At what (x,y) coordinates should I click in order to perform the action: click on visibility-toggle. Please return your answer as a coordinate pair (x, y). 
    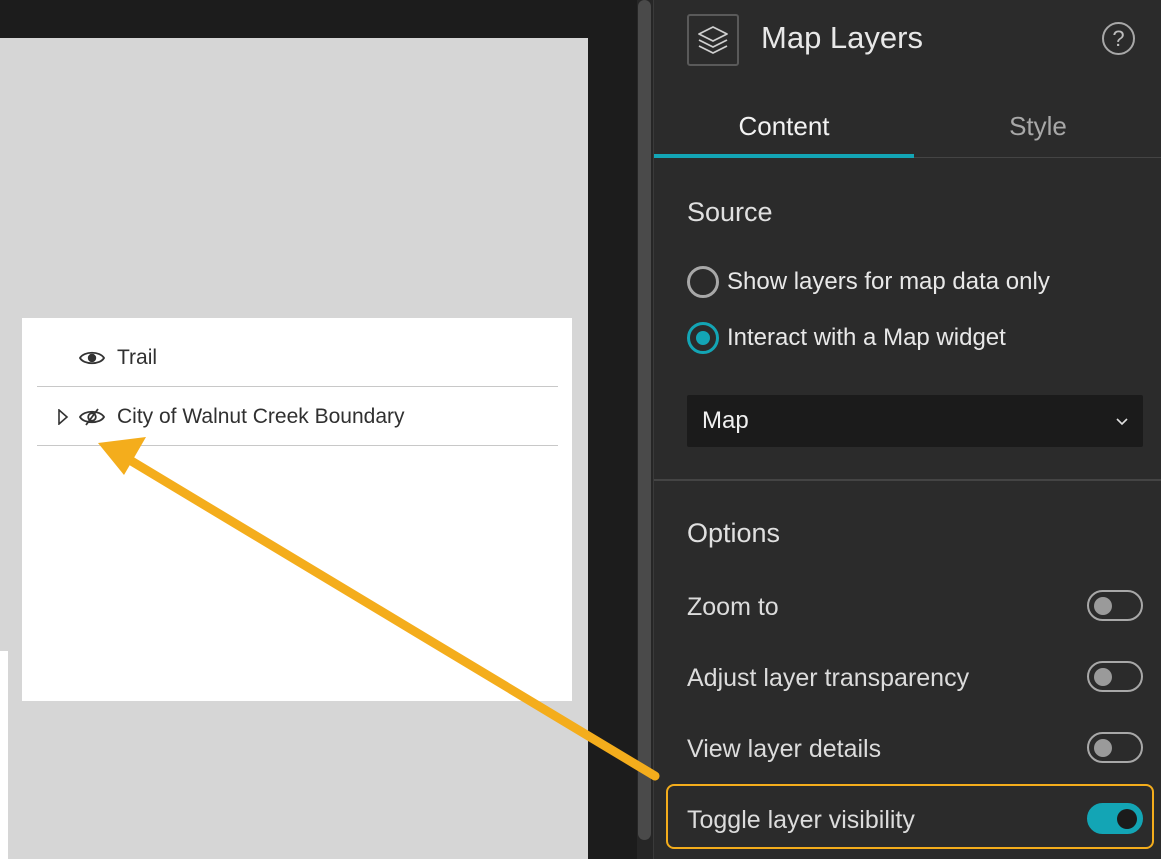
    Looking at the image, I should click on (1115, 818).